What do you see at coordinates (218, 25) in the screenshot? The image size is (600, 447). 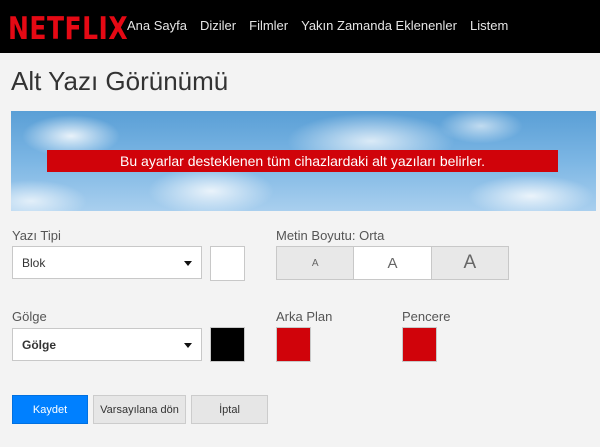 I see `nav-item-series: Diziler` at bounding box center [218, 25].